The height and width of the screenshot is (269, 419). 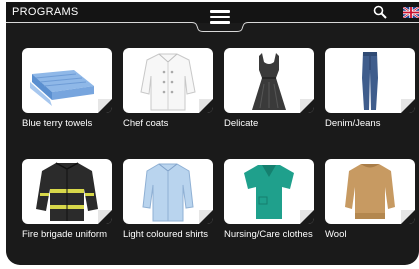 I want to click on program-label: Fire brigade uniform, so click(x=65, y=234).